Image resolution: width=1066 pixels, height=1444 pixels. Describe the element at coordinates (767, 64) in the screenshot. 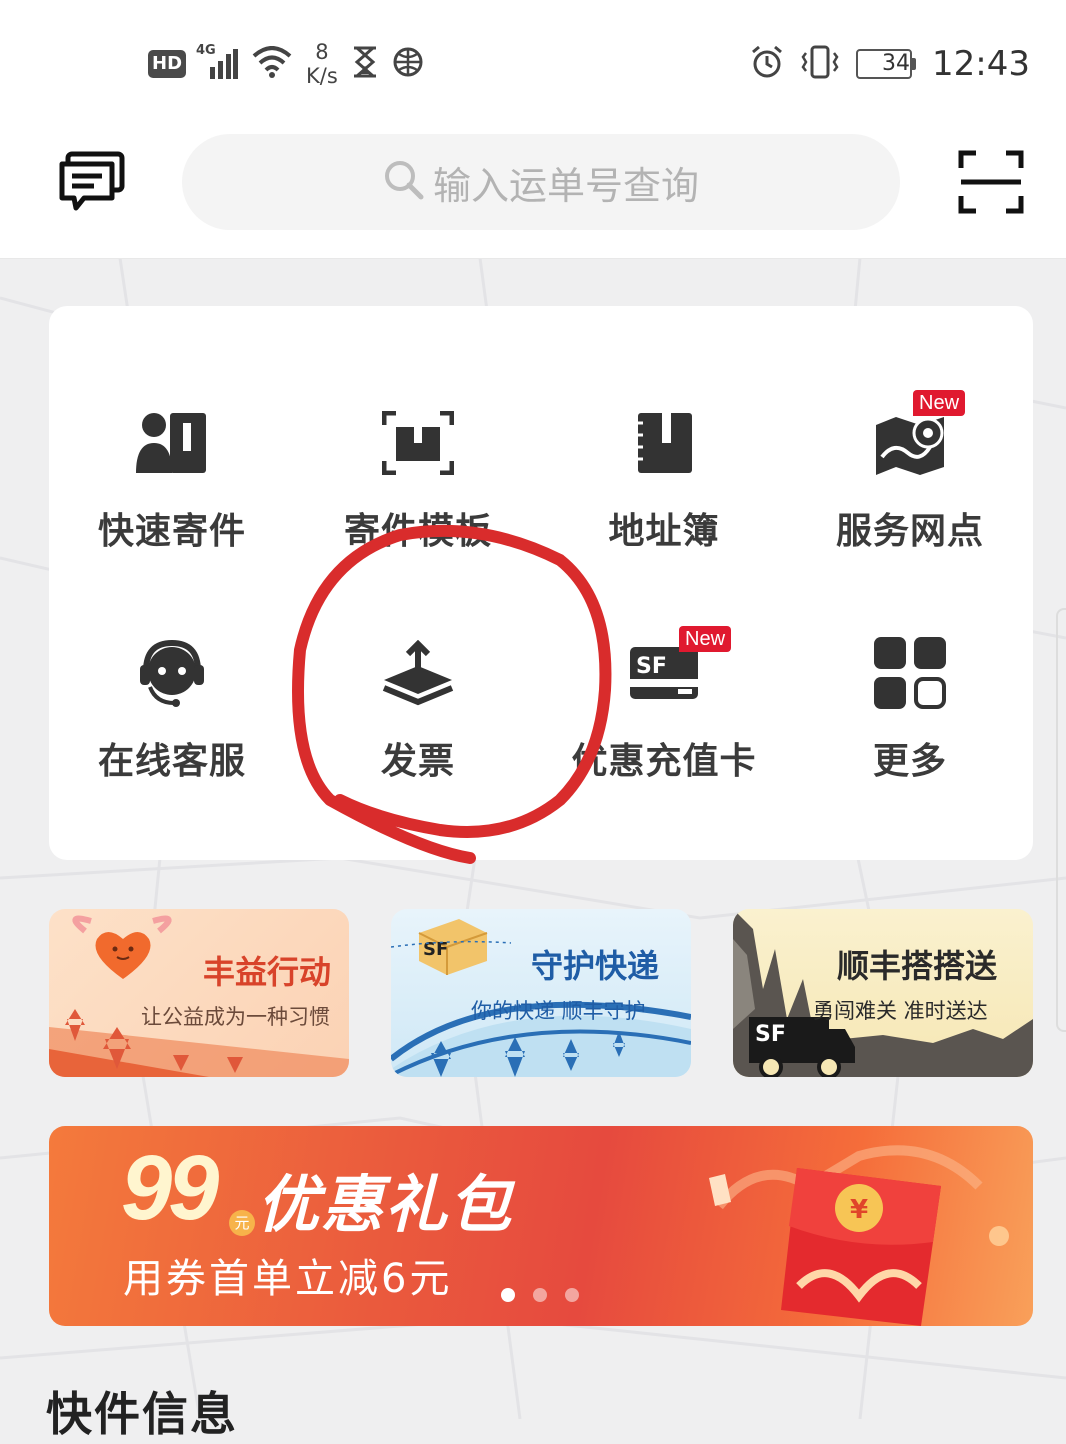

I see `alarm-icon` at that location.